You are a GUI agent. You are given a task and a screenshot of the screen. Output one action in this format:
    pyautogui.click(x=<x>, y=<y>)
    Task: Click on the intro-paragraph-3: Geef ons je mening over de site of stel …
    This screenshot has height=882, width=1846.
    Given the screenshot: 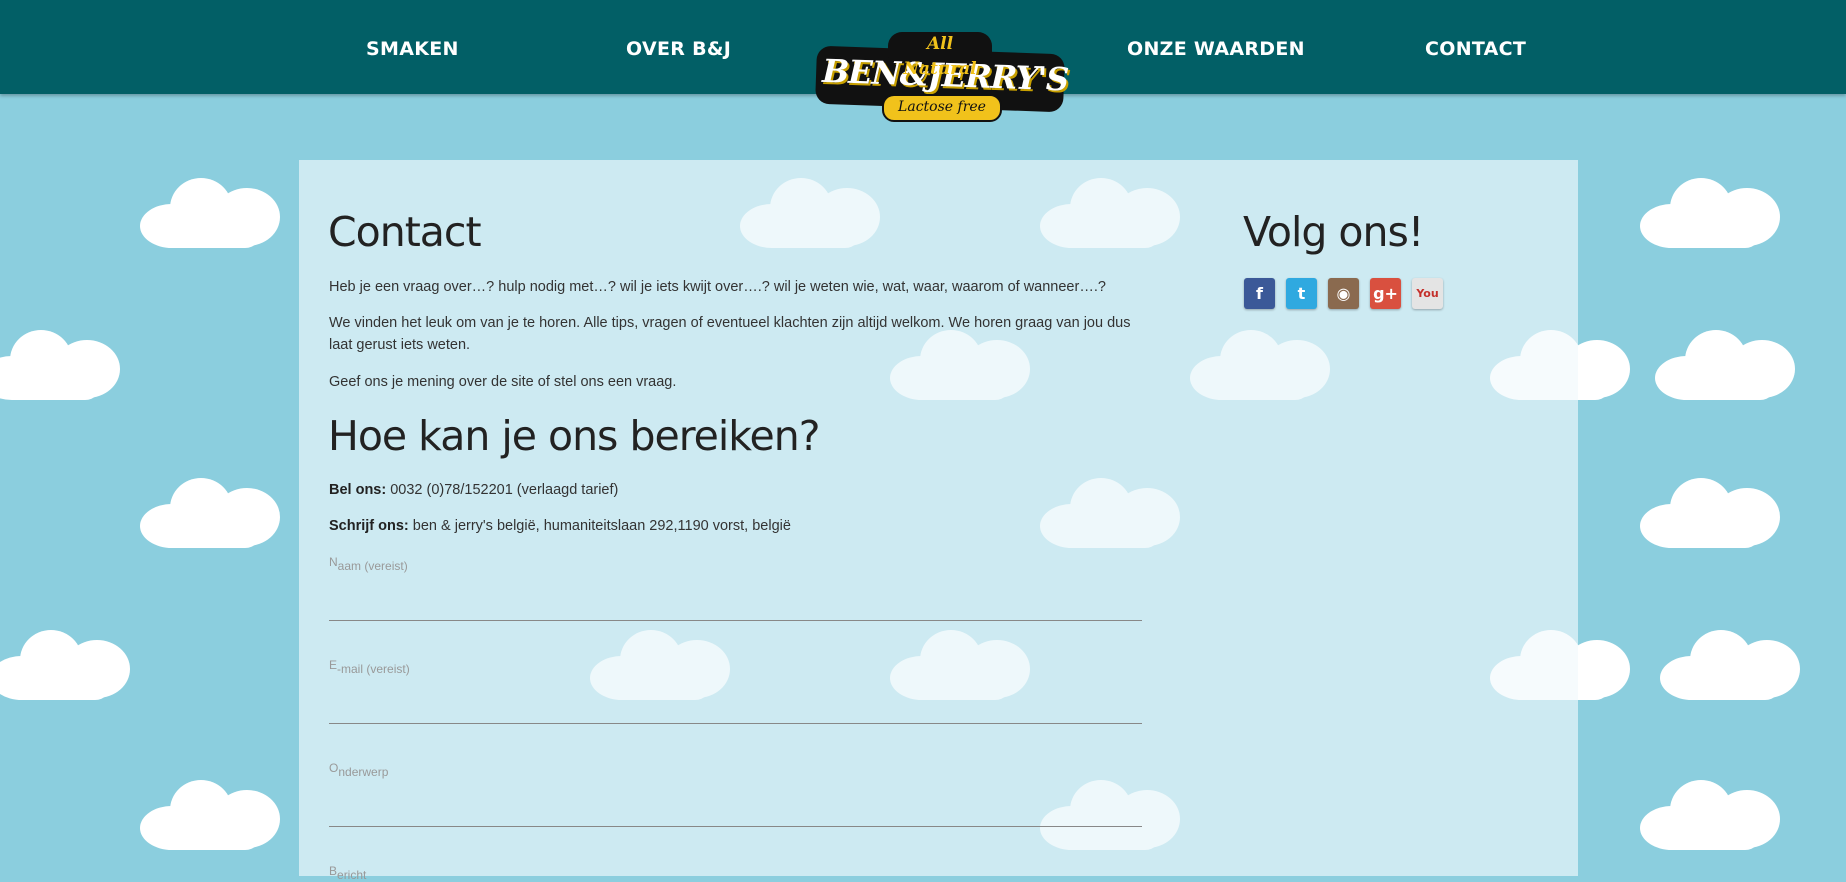 What is the action you would take?
    pyautogui.click(x=503, y=382)
    